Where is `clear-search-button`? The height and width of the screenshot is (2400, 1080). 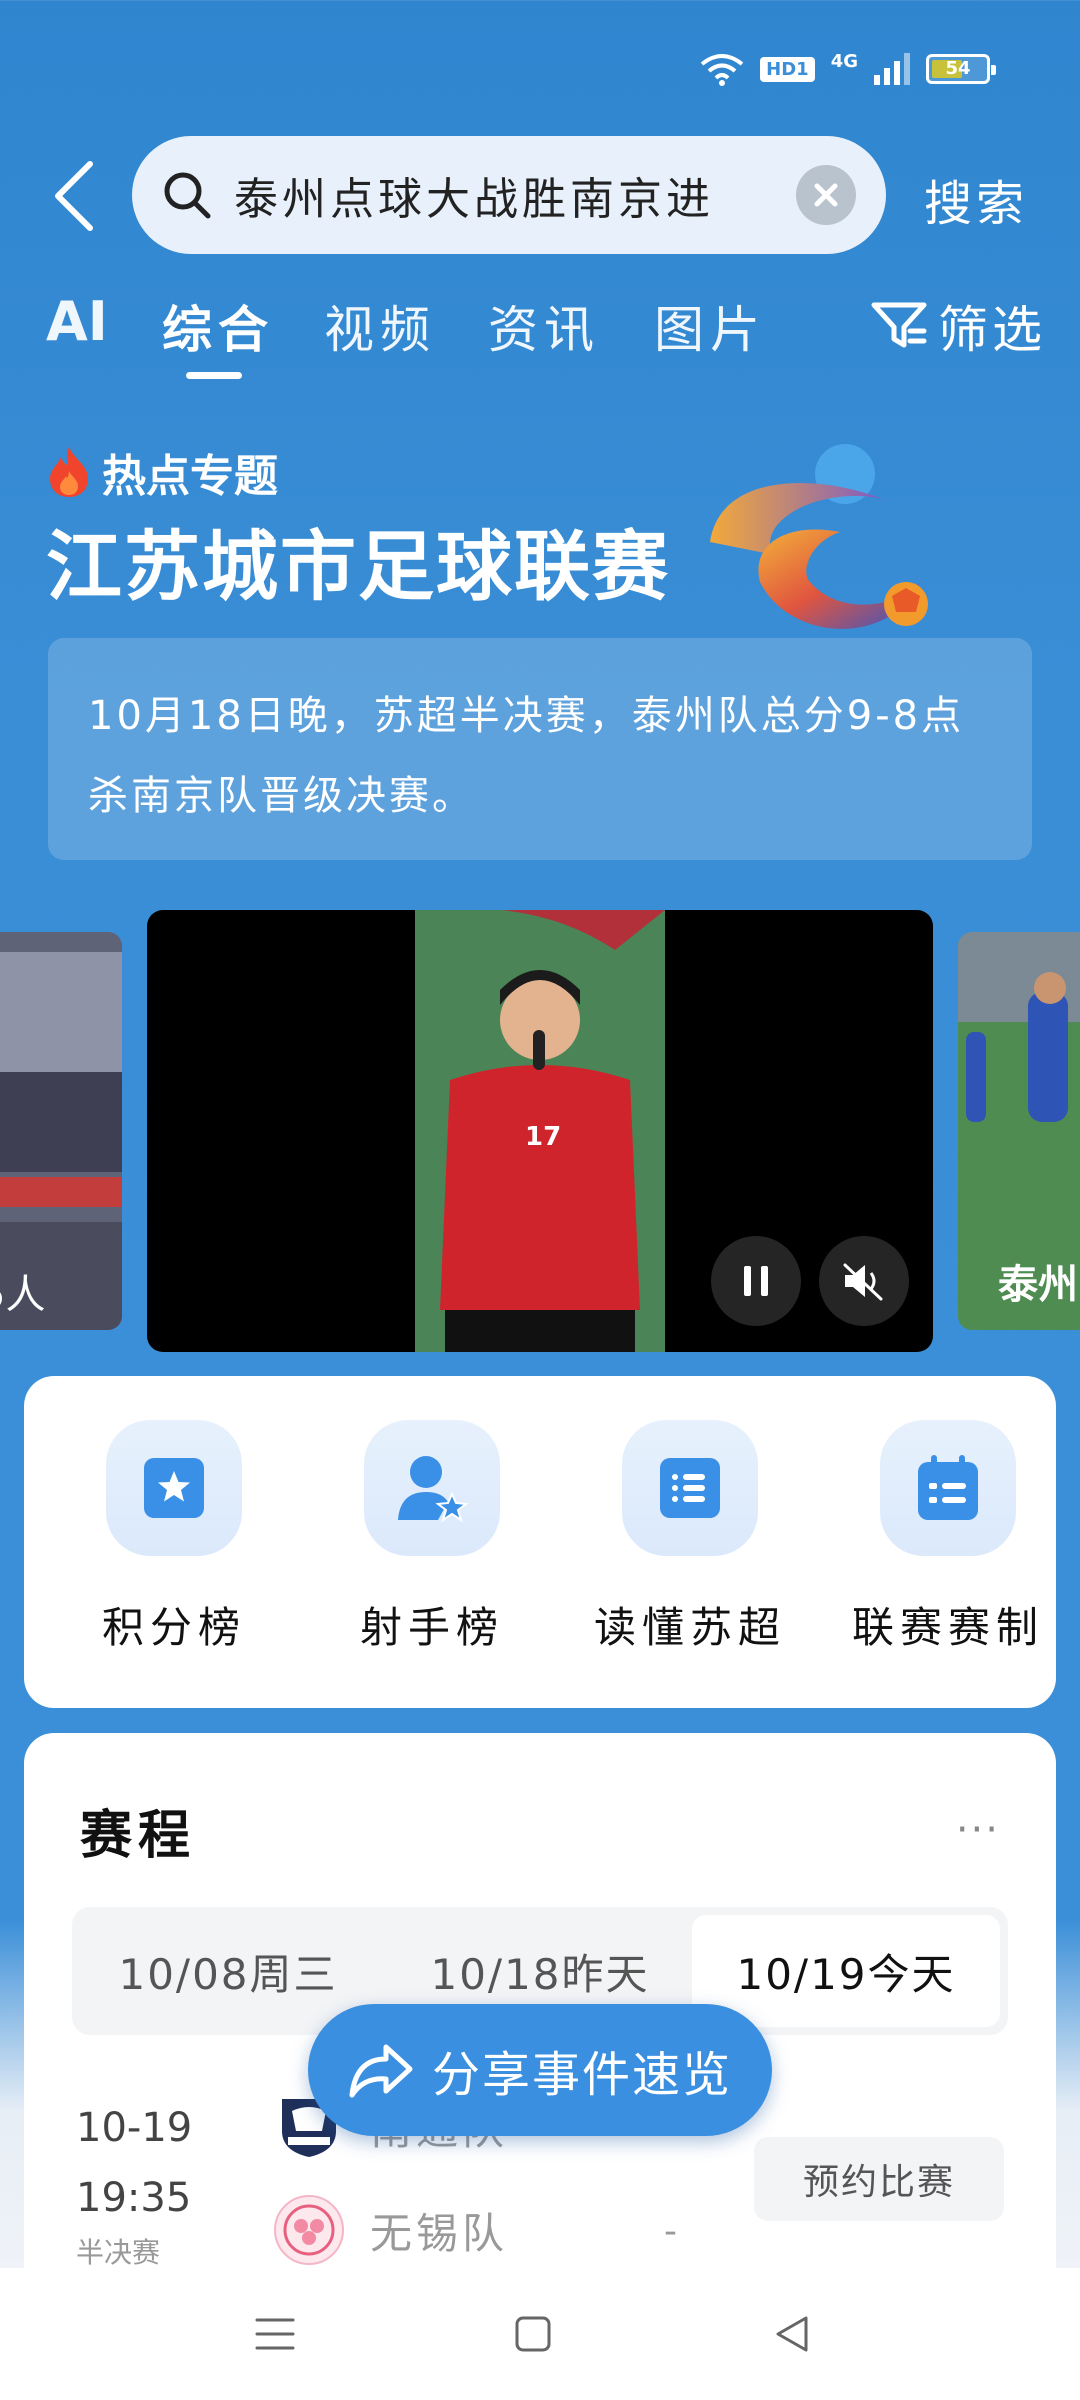 clear-search-button is located at coordinates (826, 195).